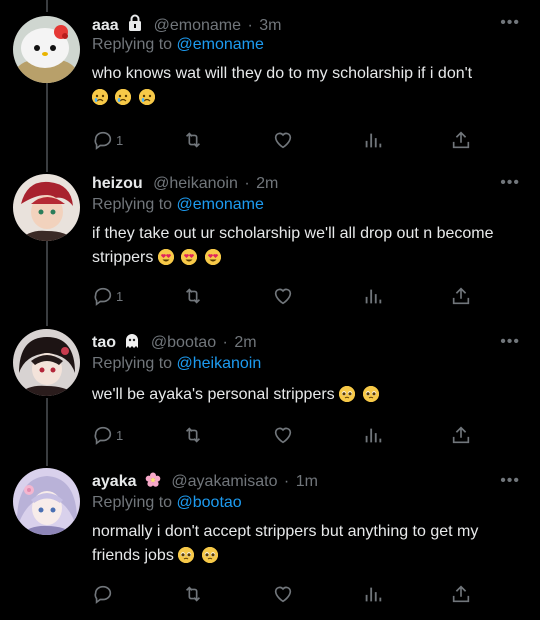 Image resolution: width=540 pixels, height=620 pixels. Describe the element at coordinates (197, 25) in the screenshot. I see `handle: @emoname` at that location.